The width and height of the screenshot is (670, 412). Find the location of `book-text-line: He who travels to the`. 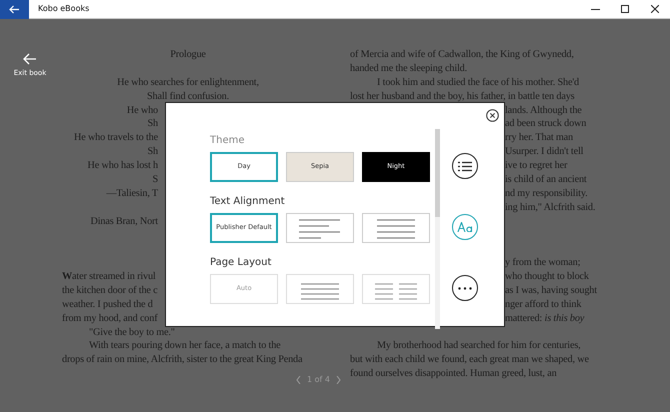

book-text-line: He who travels to the is located at coordinates (116, 138).